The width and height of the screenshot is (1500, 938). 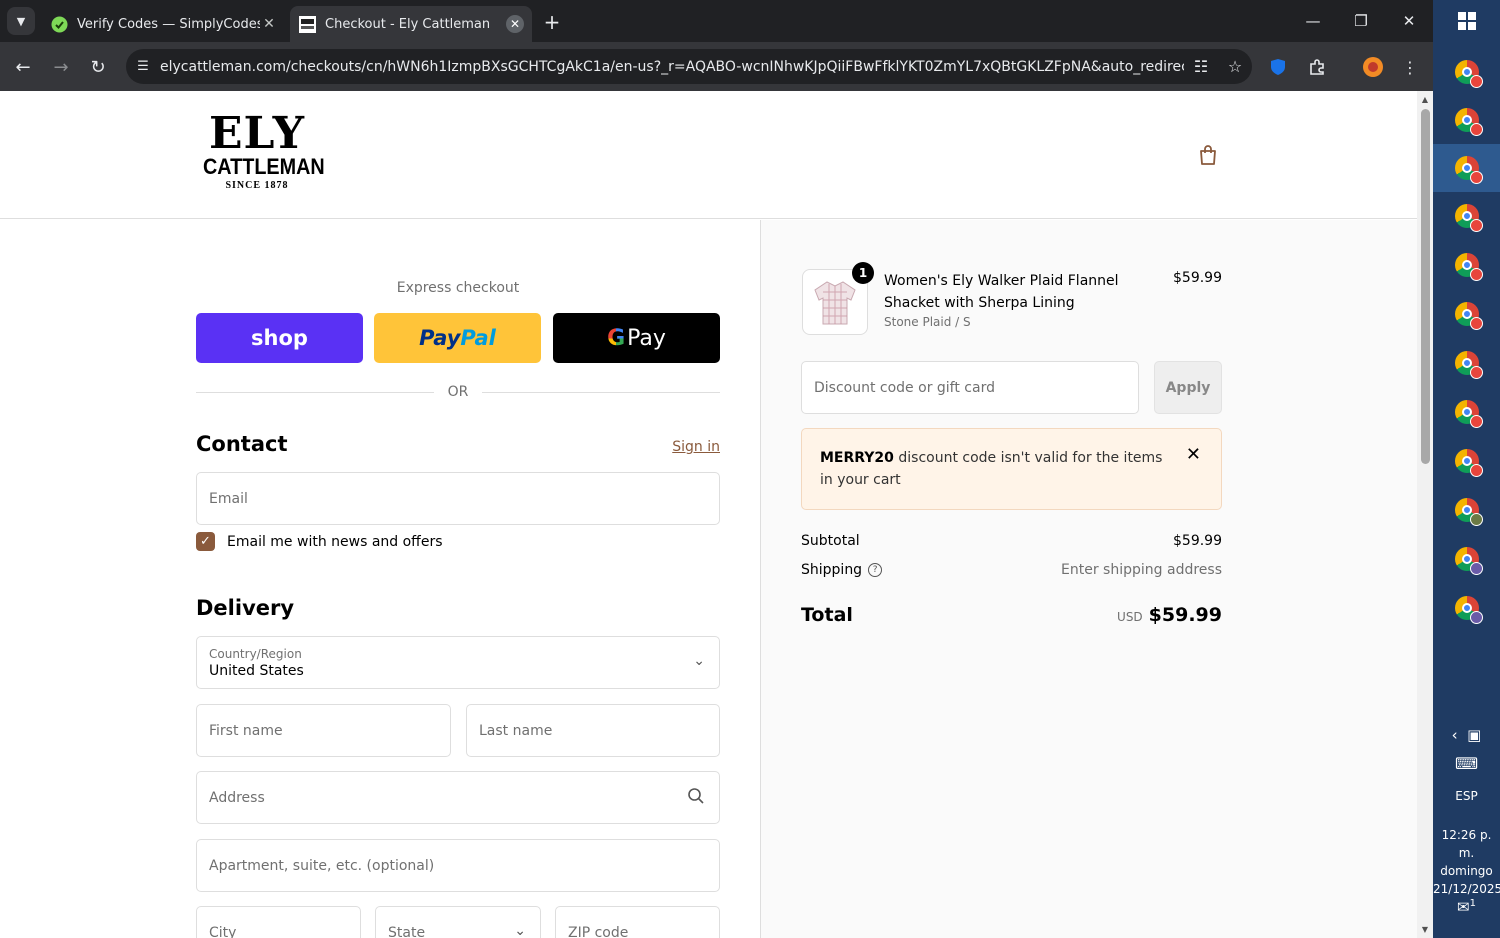 I want to click on newsletter-checkbox-row: ✓ Email me with news and offers, so click(x=319, y=541).